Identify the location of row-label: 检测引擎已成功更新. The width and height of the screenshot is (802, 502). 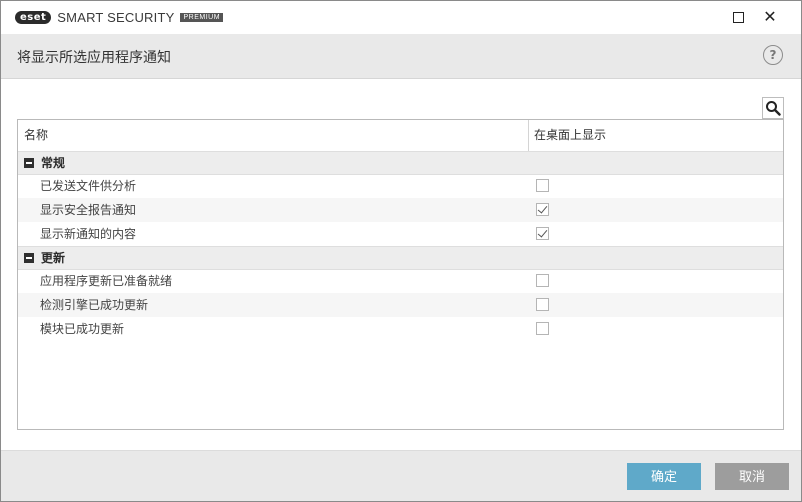
(94, 305).